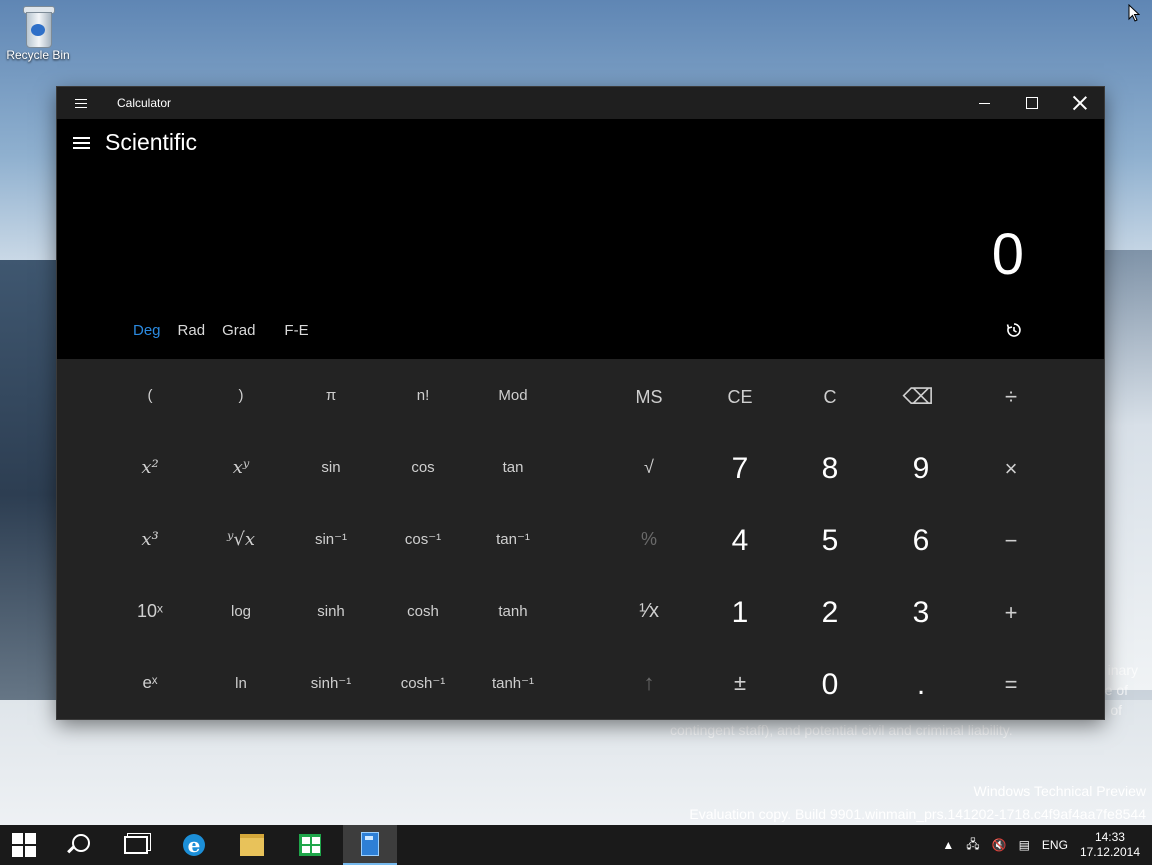 The width and height of the screenshot is (1152, 865). What do you see at coordinates (921, 469) in the screenshot?
I see `key-9: 9` at bounding box center [921, 469].